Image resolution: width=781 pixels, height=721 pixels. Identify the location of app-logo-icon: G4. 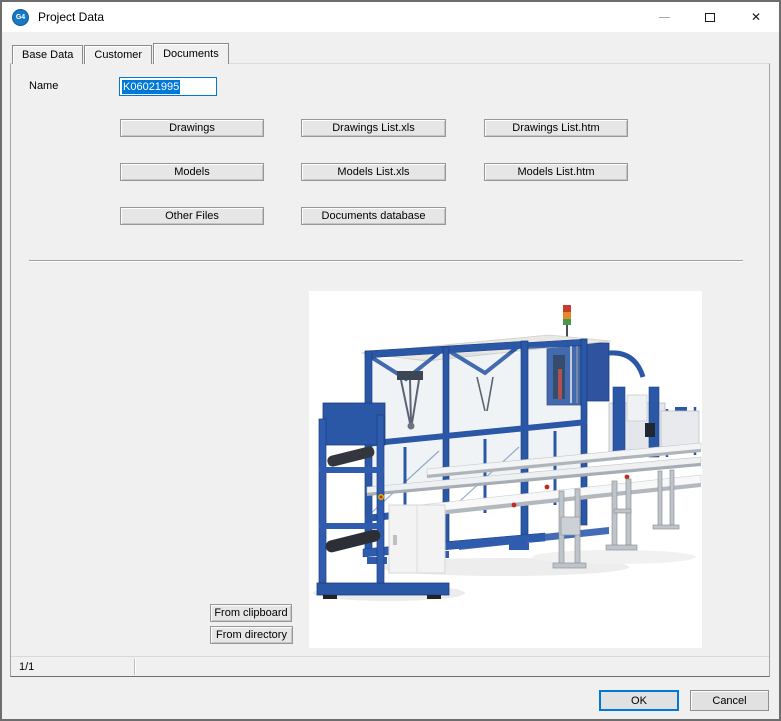
(20, 17).